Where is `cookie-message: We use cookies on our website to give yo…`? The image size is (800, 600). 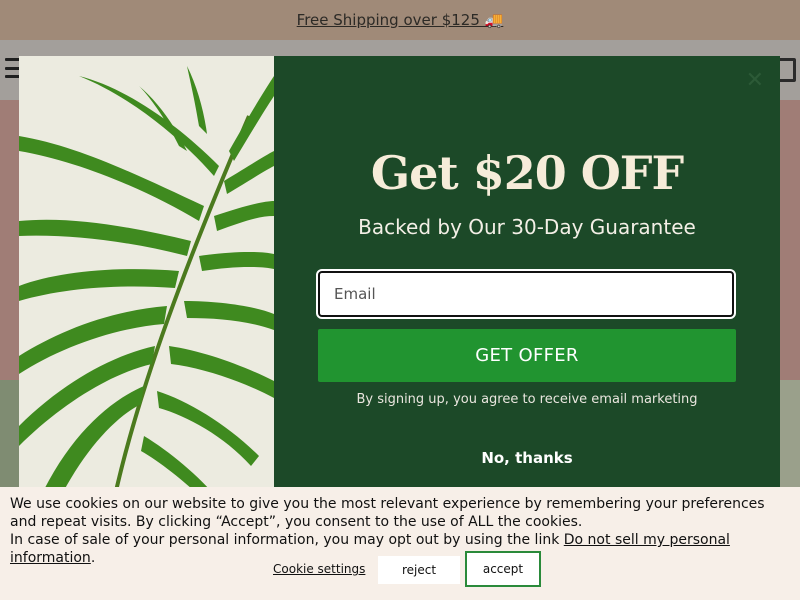 cookie-message: We use cookies on our website to give yo… is located at coordinates (387, 513).